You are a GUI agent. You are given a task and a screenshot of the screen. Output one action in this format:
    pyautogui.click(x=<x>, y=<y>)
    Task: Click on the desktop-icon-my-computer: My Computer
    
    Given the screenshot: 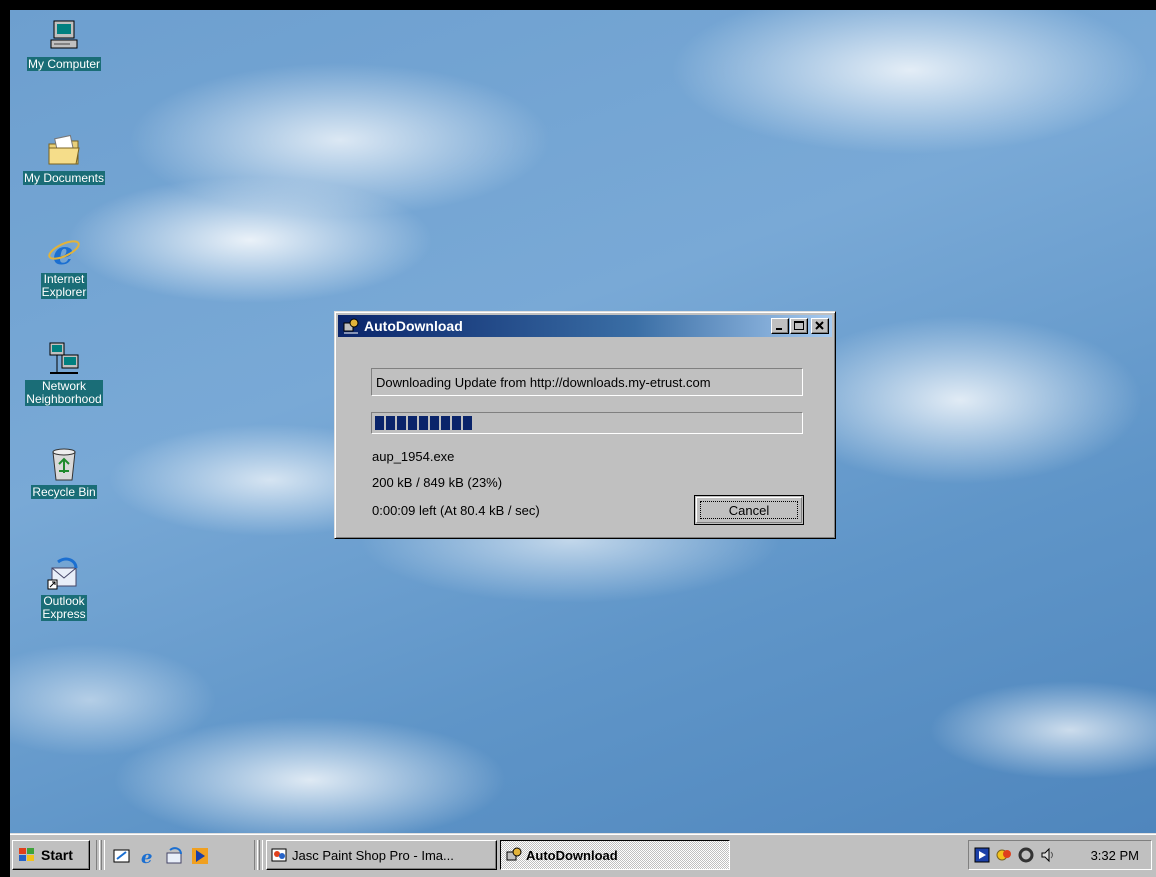 What is the action you would take?
    pyautogui.click(x=64, y=44)
    